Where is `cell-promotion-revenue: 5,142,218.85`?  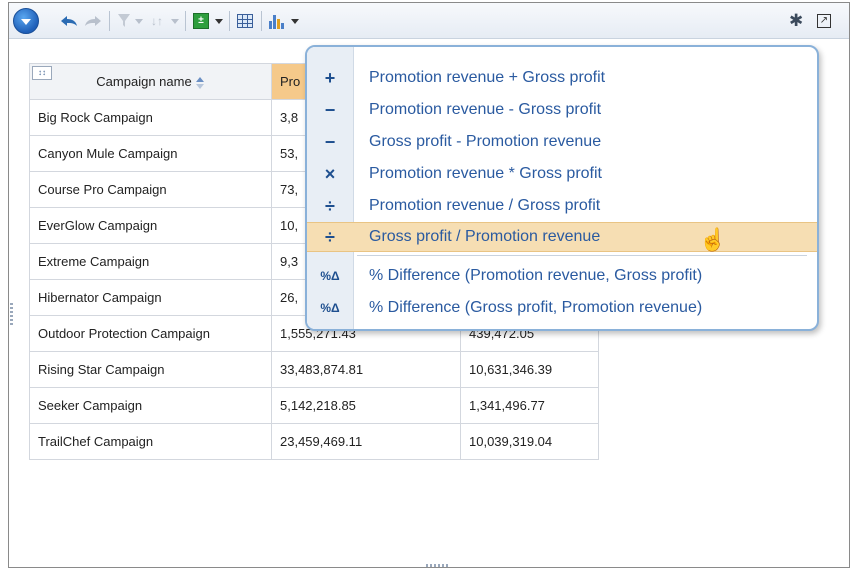 cell-promotion-revenue: 5,142,218.85 is located at coordinates (366, 405).